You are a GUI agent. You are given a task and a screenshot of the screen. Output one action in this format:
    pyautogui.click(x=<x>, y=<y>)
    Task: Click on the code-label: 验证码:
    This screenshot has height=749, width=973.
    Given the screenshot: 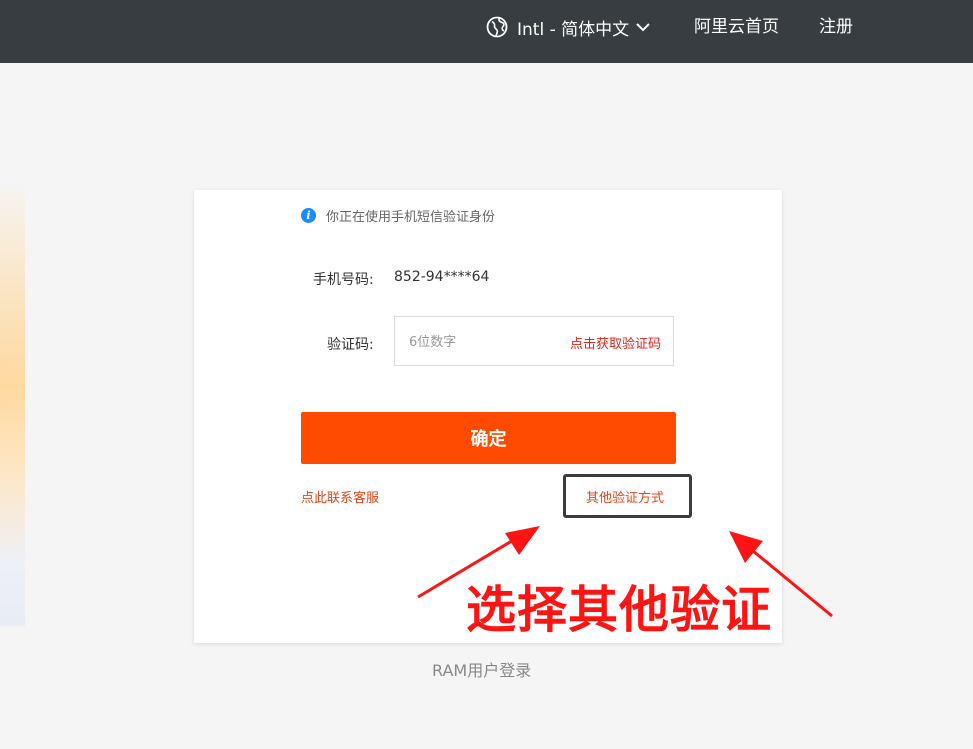 What is the action you would take?
    pyautogui.click(x=350, y=345)
    